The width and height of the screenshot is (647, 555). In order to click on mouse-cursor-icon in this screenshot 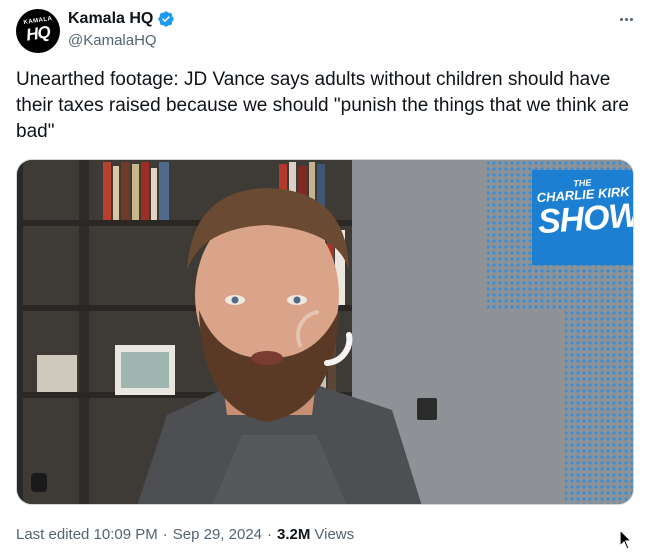, I will do `click(626, 539)`.